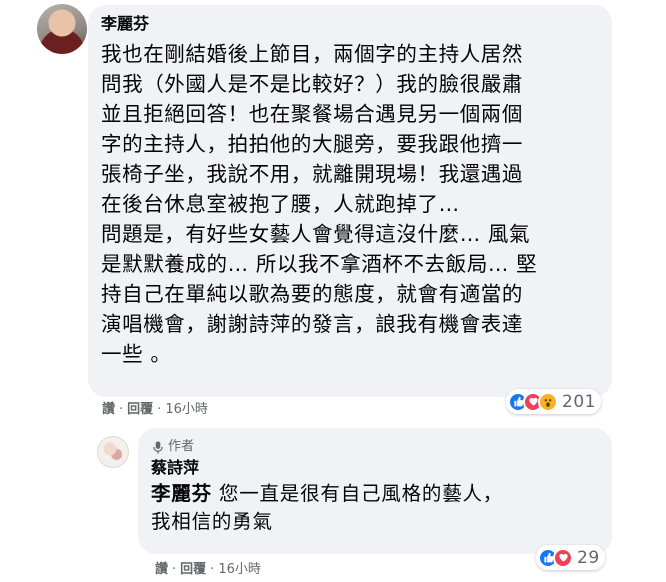  I want to click on reply-actions: 讚 · 回覆 · 16小時, so click(208, 570).